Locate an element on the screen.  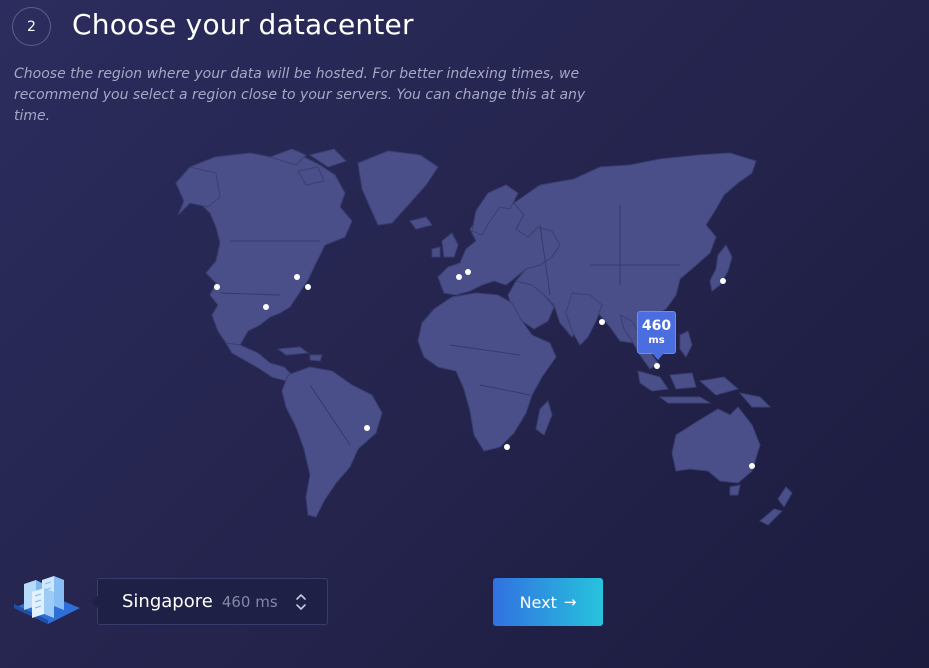
greenland is located at coordinates (398, 188).